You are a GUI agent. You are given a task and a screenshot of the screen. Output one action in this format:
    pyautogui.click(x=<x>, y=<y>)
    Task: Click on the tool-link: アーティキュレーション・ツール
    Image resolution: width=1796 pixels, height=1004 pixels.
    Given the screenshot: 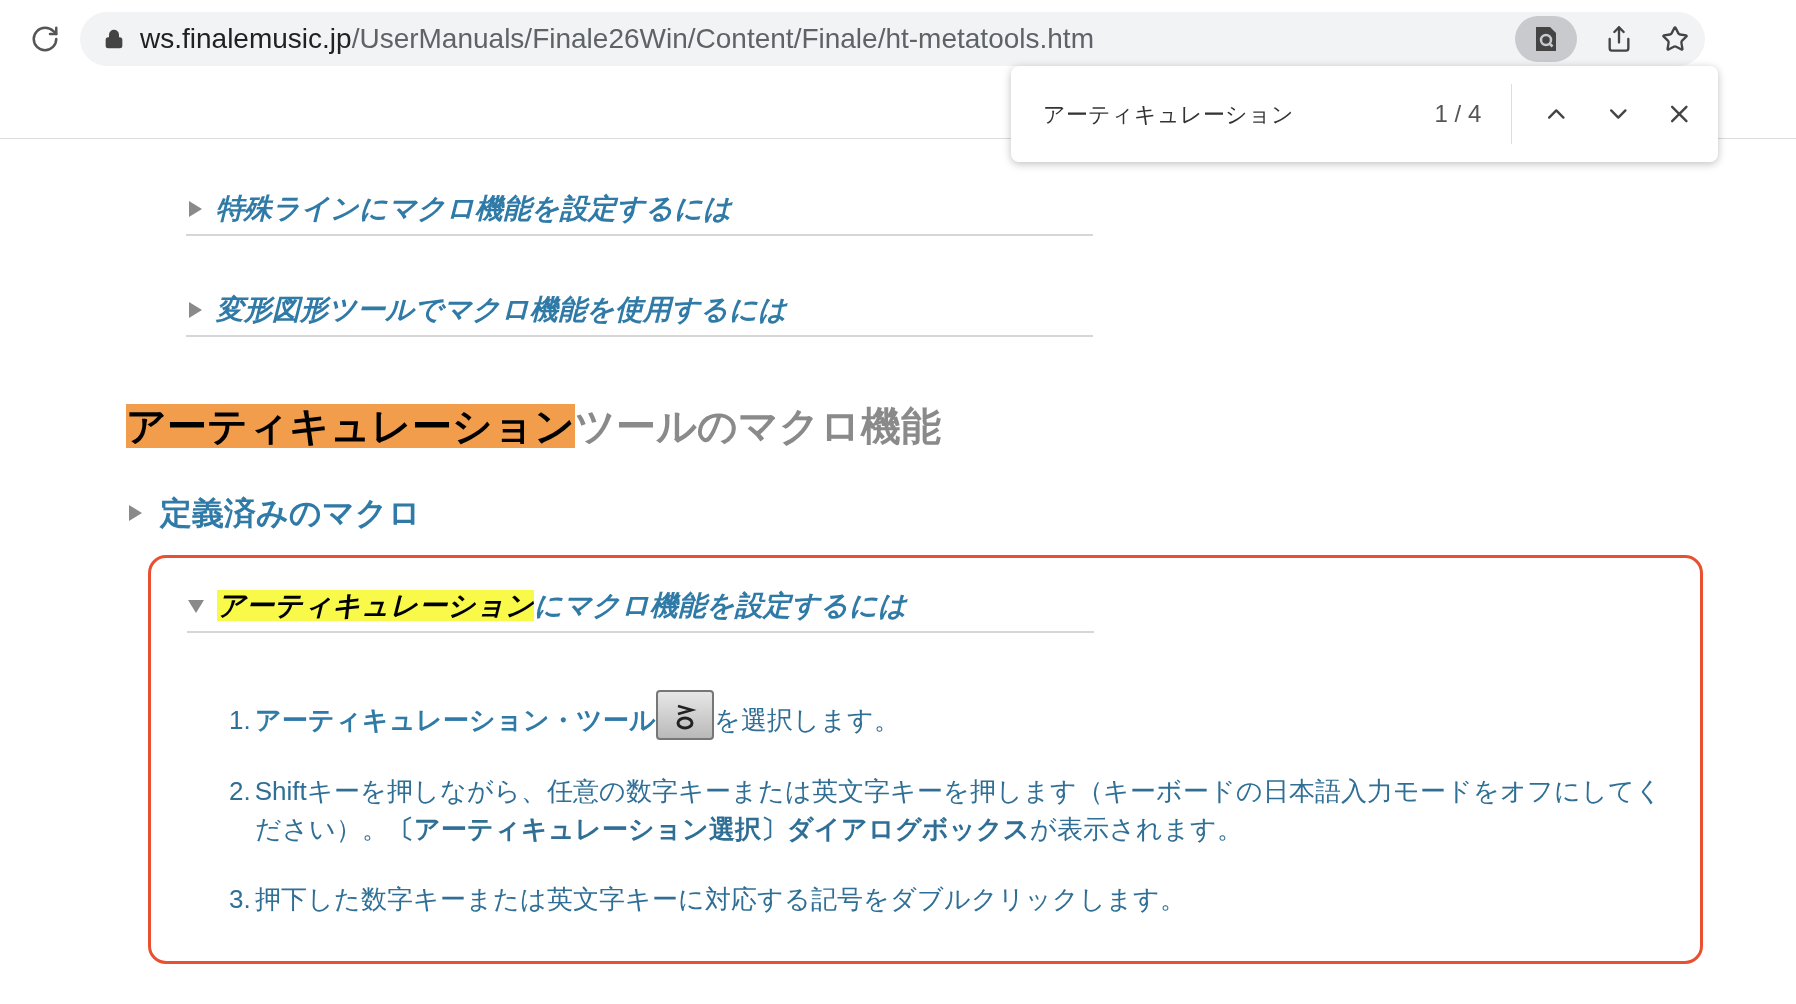 What is the action you would take?
    pyautogui.click(x=455, y=720)
    